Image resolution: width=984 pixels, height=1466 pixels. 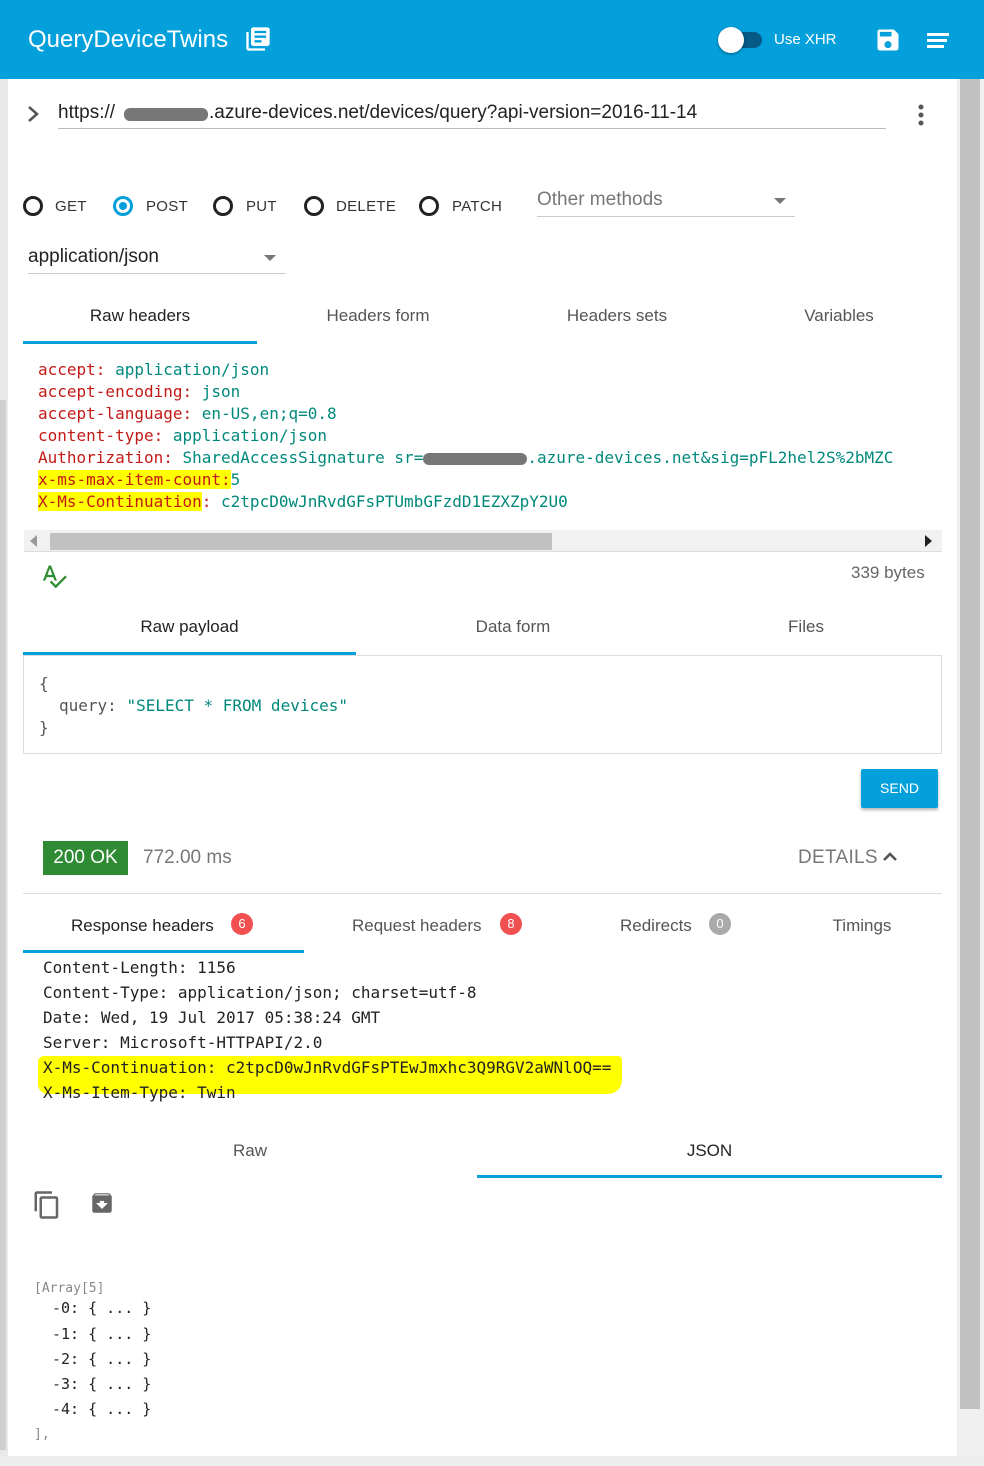 What do you see at coordinates (183, 1042) in the screenshot?
I see `response-header-line: Server: Microsoft-HTTPAPI/2.0` at bounding box center [183, 1042].